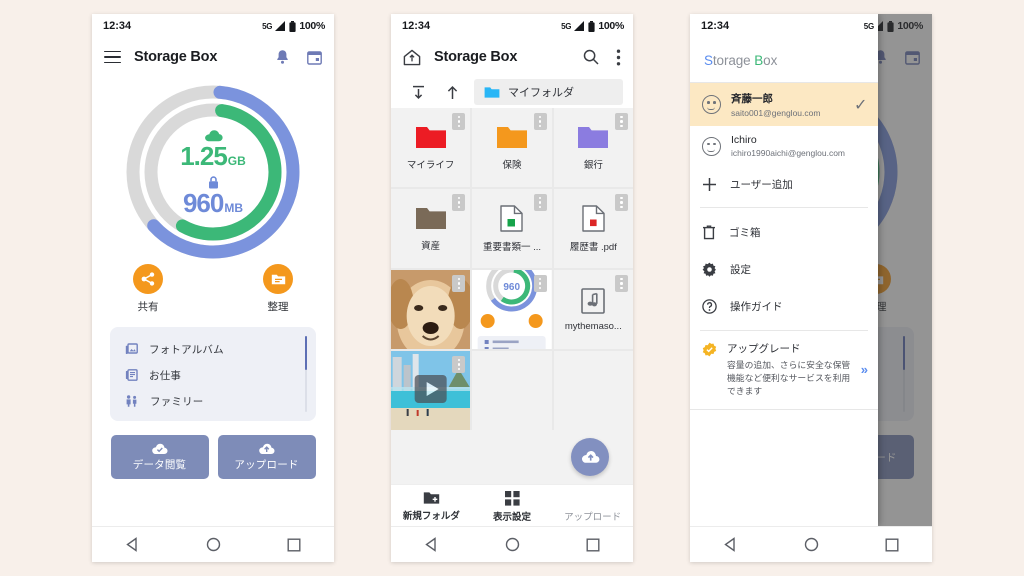 The image size is (1024, 576). I want to click on file-cell: 履歴書 .pdf, so click(593, 228).